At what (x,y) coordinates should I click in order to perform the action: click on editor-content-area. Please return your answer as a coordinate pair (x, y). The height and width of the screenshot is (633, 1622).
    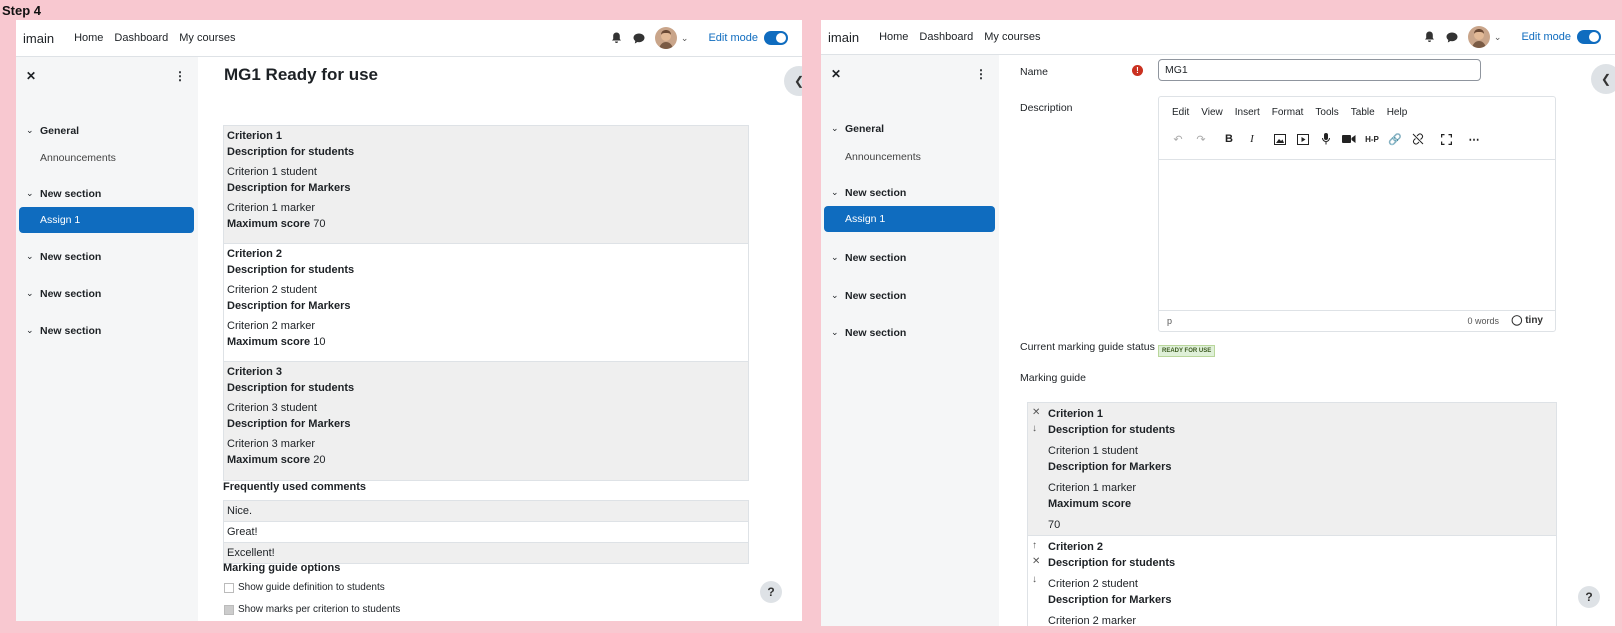
    Looking at the image, I should click on (1357, 235).